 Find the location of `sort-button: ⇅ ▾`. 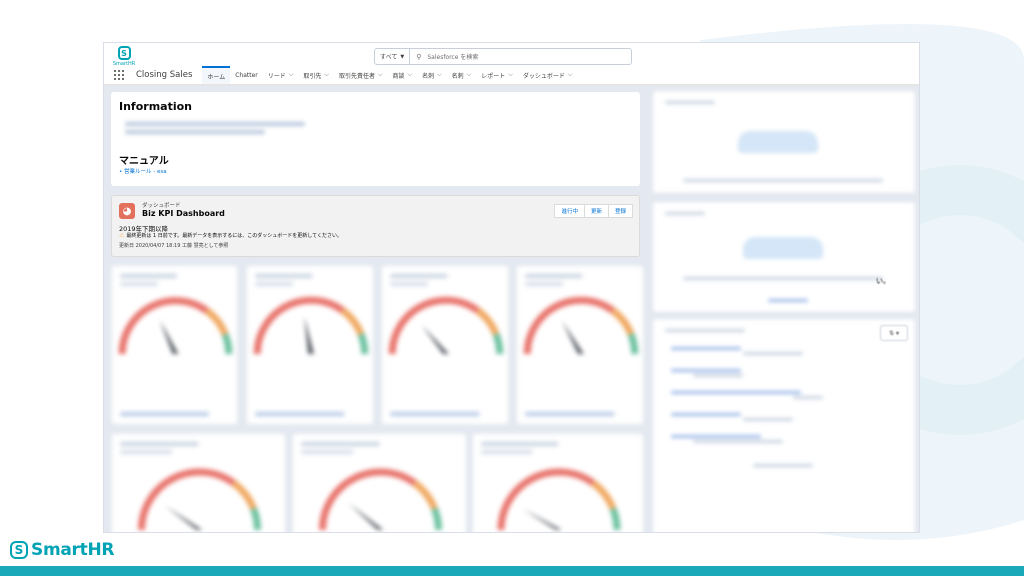

sort-button: ⇅ ▾ is located at coordinates (894, 333).